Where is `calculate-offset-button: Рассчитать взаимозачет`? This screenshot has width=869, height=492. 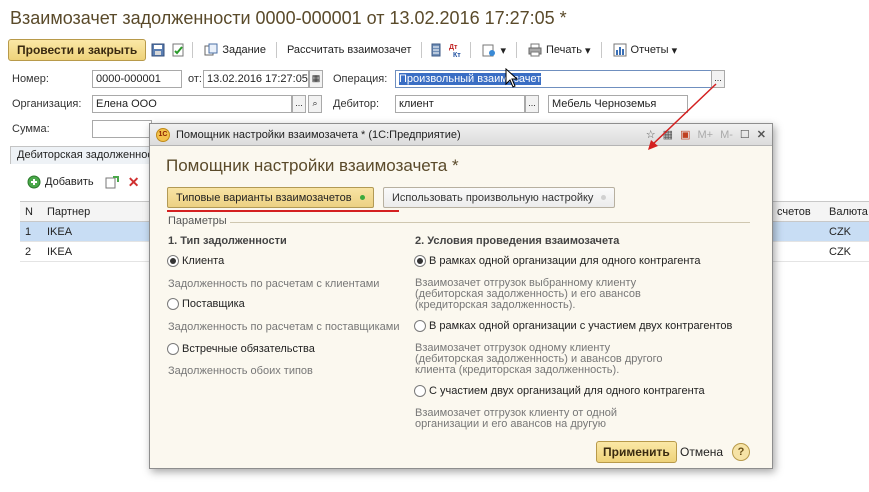 calculate-offset-button: Рассчитать взаимозачет is located at coordinates (349, 50).